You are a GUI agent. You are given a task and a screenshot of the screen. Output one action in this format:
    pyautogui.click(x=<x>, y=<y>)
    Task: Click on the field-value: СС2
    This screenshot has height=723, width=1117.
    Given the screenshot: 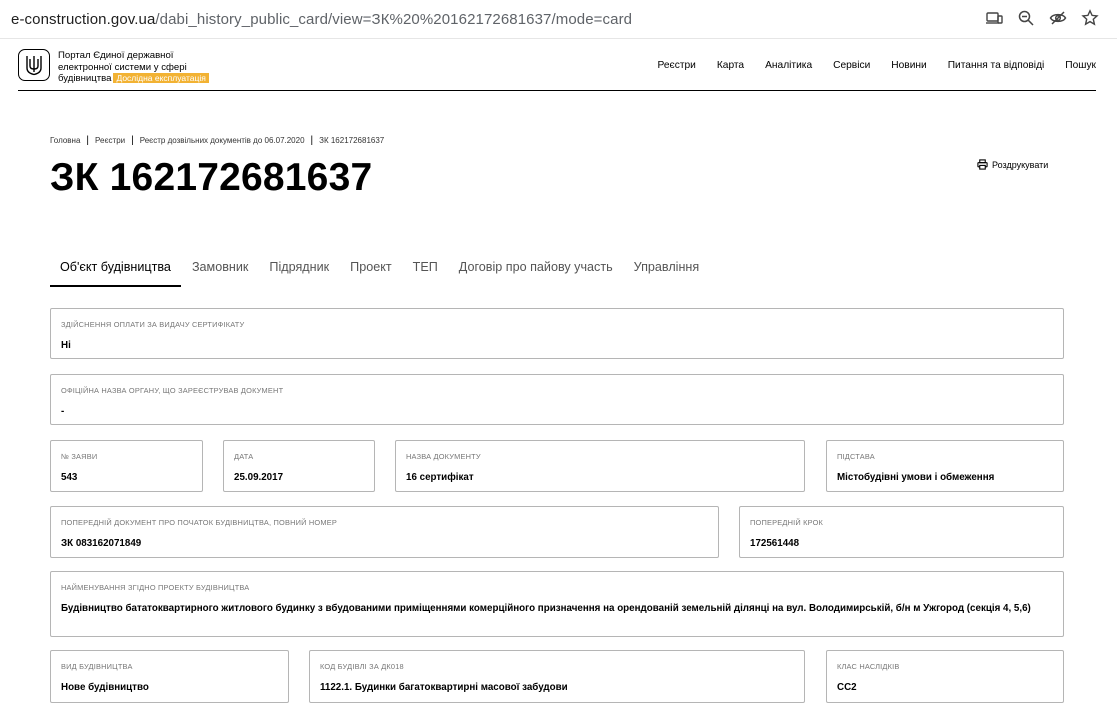 What is the action you would take?
    pyautogui.click(x=847, y=687)
    